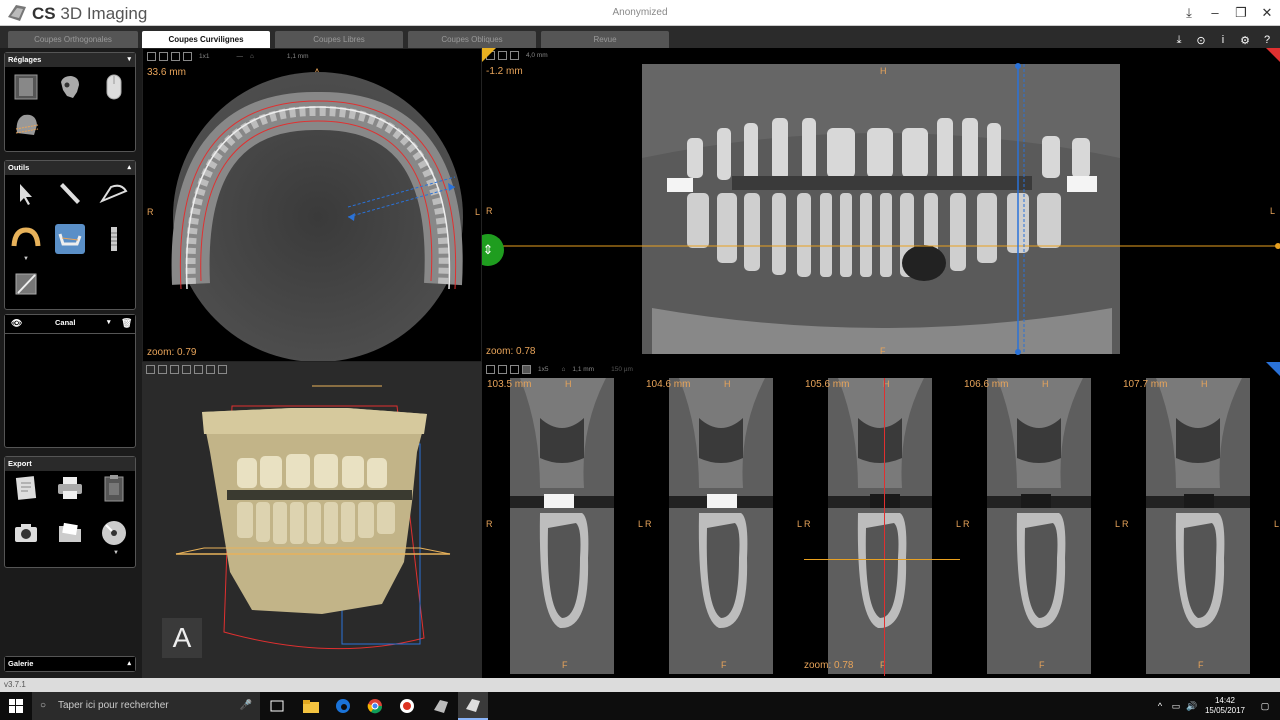  I want to click on export-header: Export, so click(70, 464).